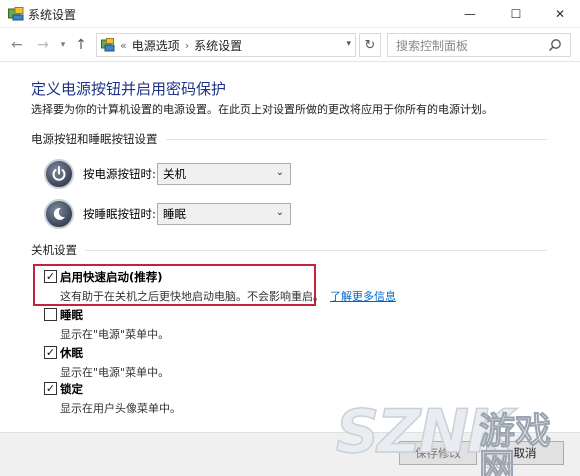 This screenshot has height=476, width=580. What do you see at coordinates (50, 314) in the screenshot?
I see `sleep-checkbox` at bounding box center [50, 314].